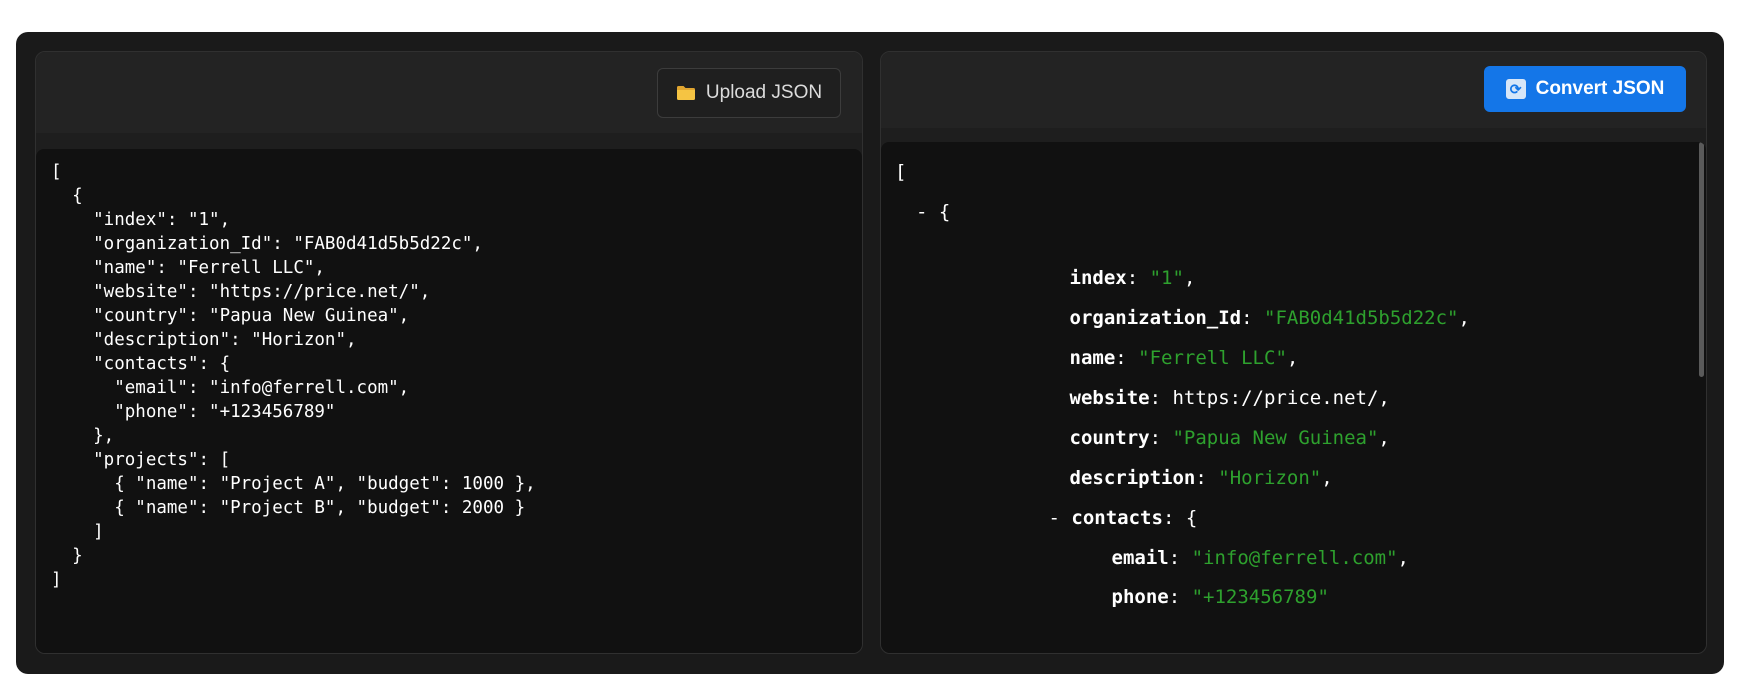 The image size is (1740, 697). I want to click on tree-field-row: website: https://price.net/,, so click(1229, 398).